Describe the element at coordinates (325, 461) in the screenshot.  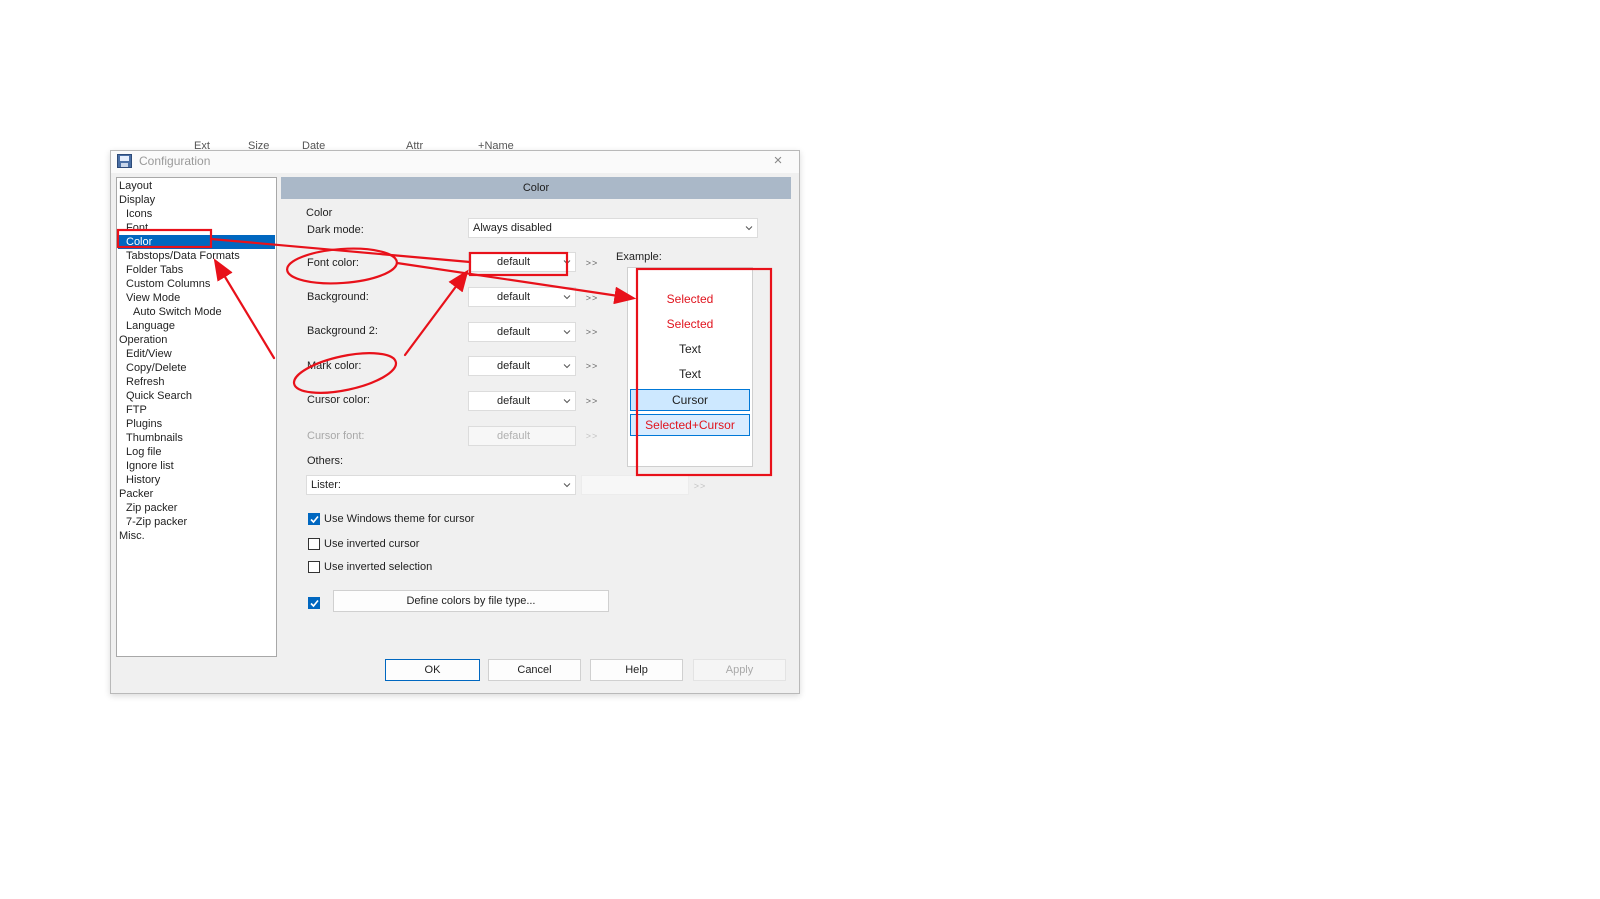
I see `others-label: Others:` at that location.